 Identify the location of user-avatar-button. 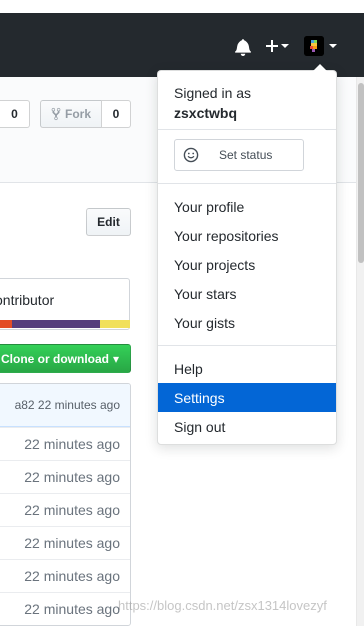
(322, 47).